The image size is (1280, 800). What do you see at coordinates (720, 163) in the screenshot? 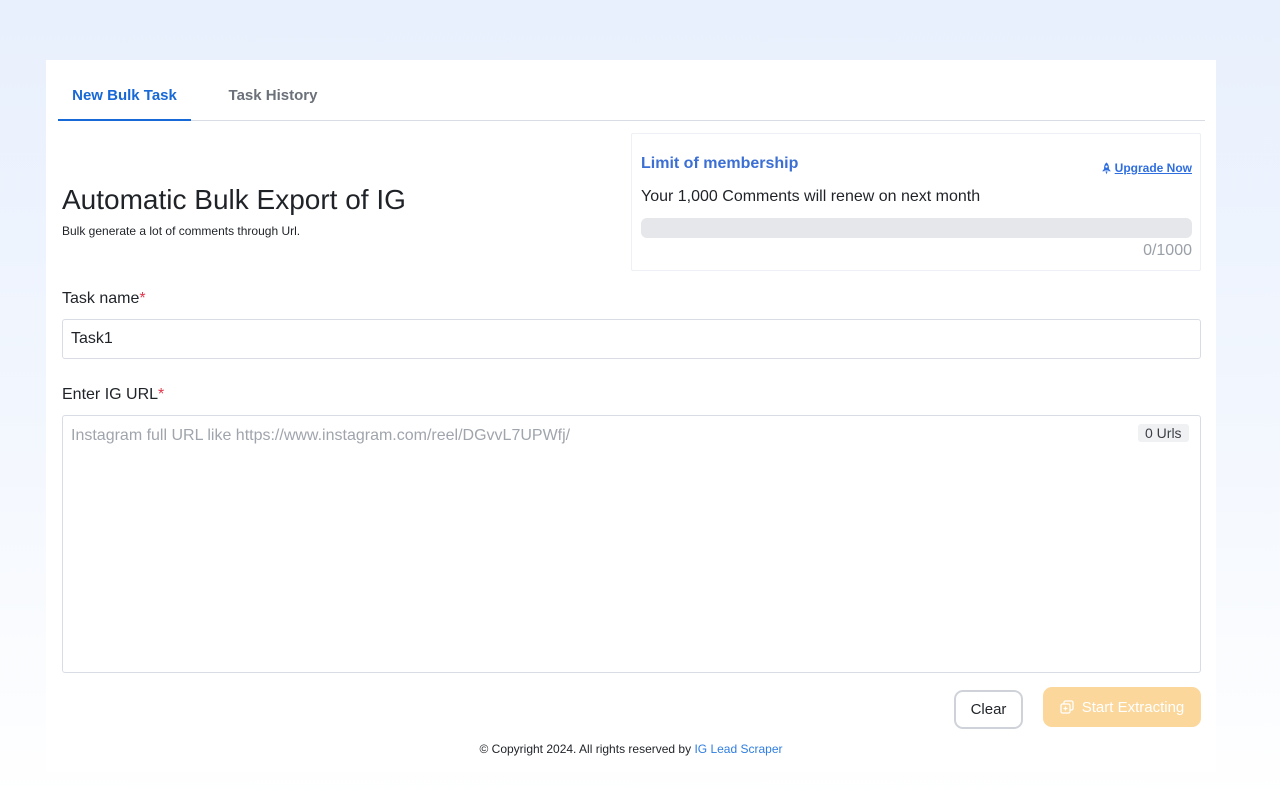
I see `membership-title: Limit of membership` at bounding box center [720, 163].